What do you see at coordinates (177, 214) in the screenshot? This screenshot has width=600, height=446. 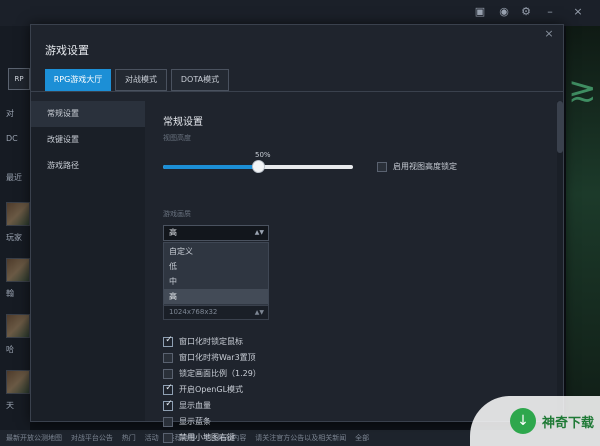 I see `quality-label: 游戏画质` at bounding box center [177, 214].